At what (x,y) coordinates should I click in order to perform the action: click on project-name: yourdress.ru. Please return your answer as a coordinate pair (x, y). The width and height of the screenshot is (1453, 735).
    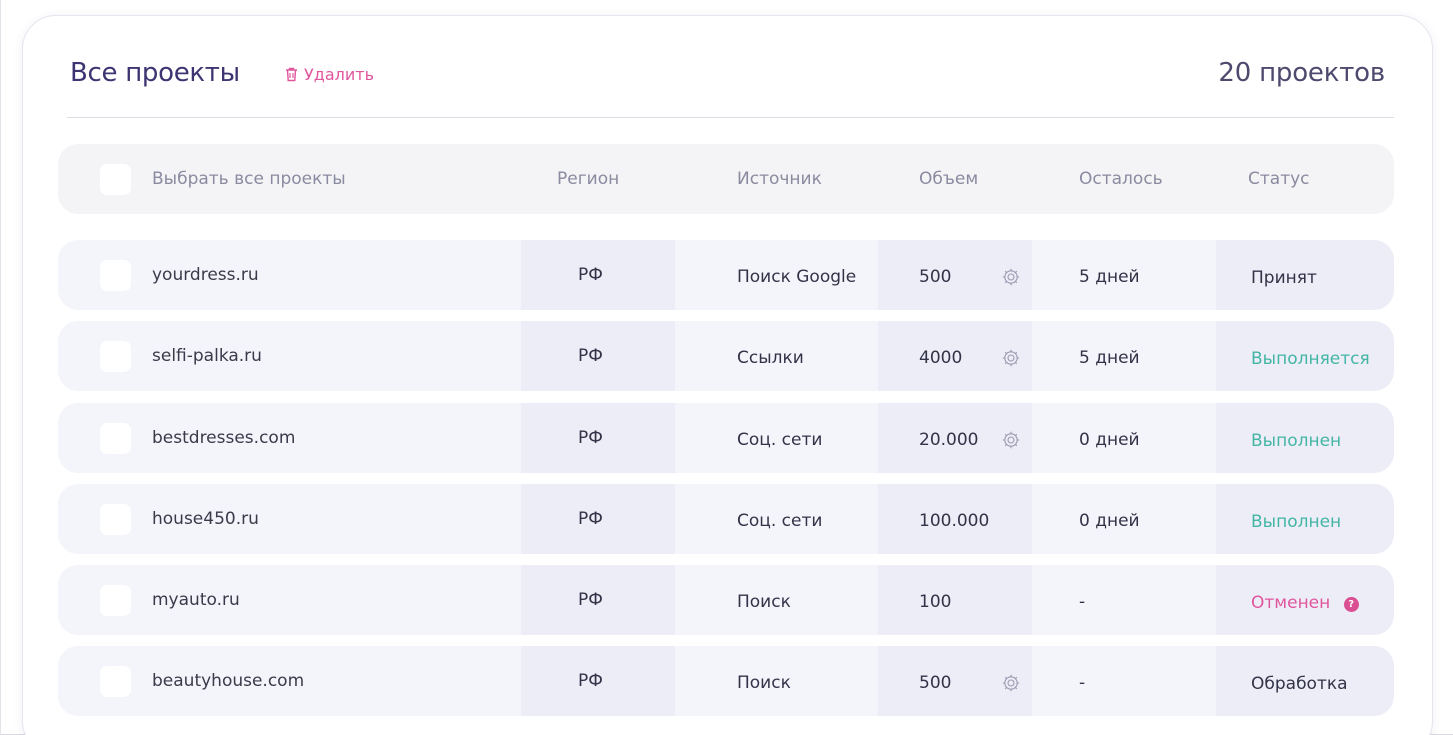
    Looking at the image, I should click on (205, 275).